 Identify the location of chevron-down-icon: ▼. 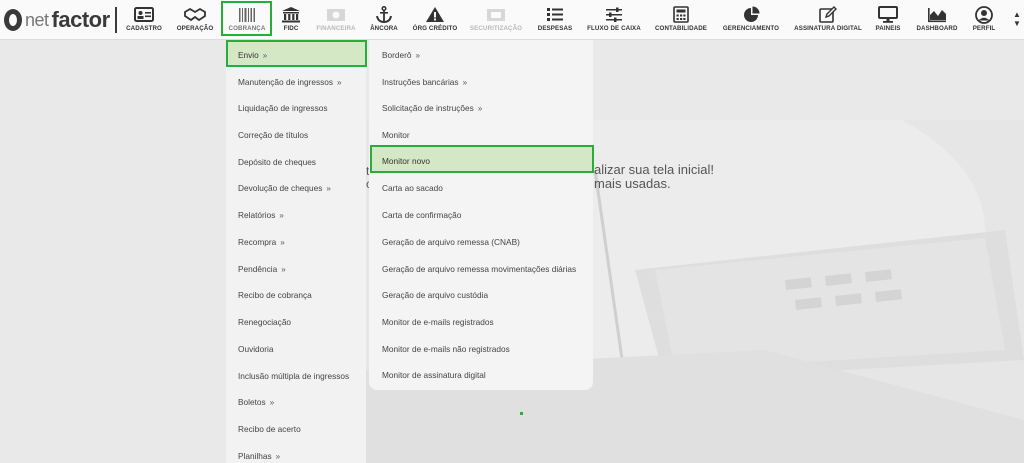
(1017, 23).